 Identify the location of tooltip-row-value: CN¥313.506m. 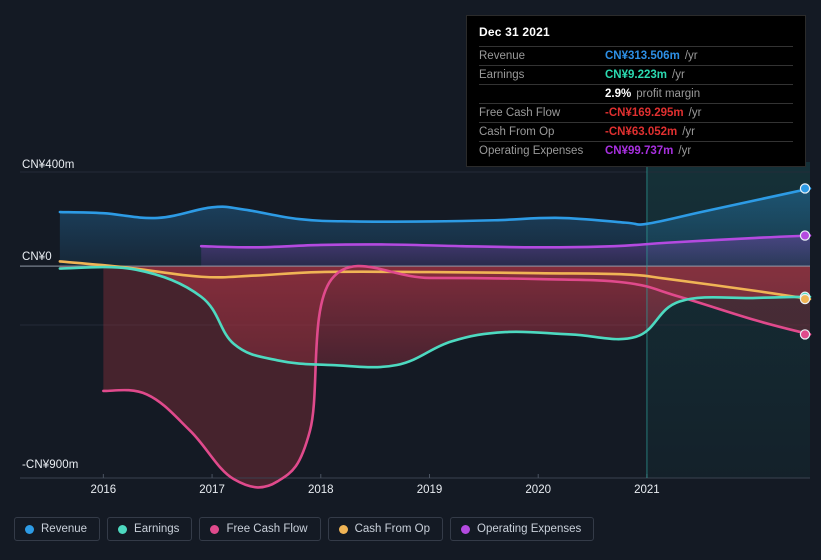
(642, 56).